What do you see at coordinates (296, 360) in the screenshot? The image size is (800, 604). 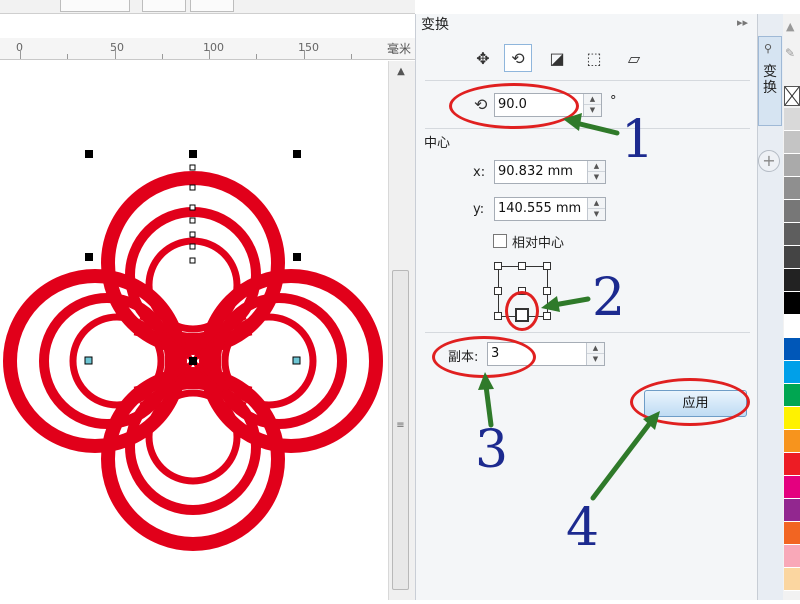 I see `side-handle-right` at bounding box center [296, 360].